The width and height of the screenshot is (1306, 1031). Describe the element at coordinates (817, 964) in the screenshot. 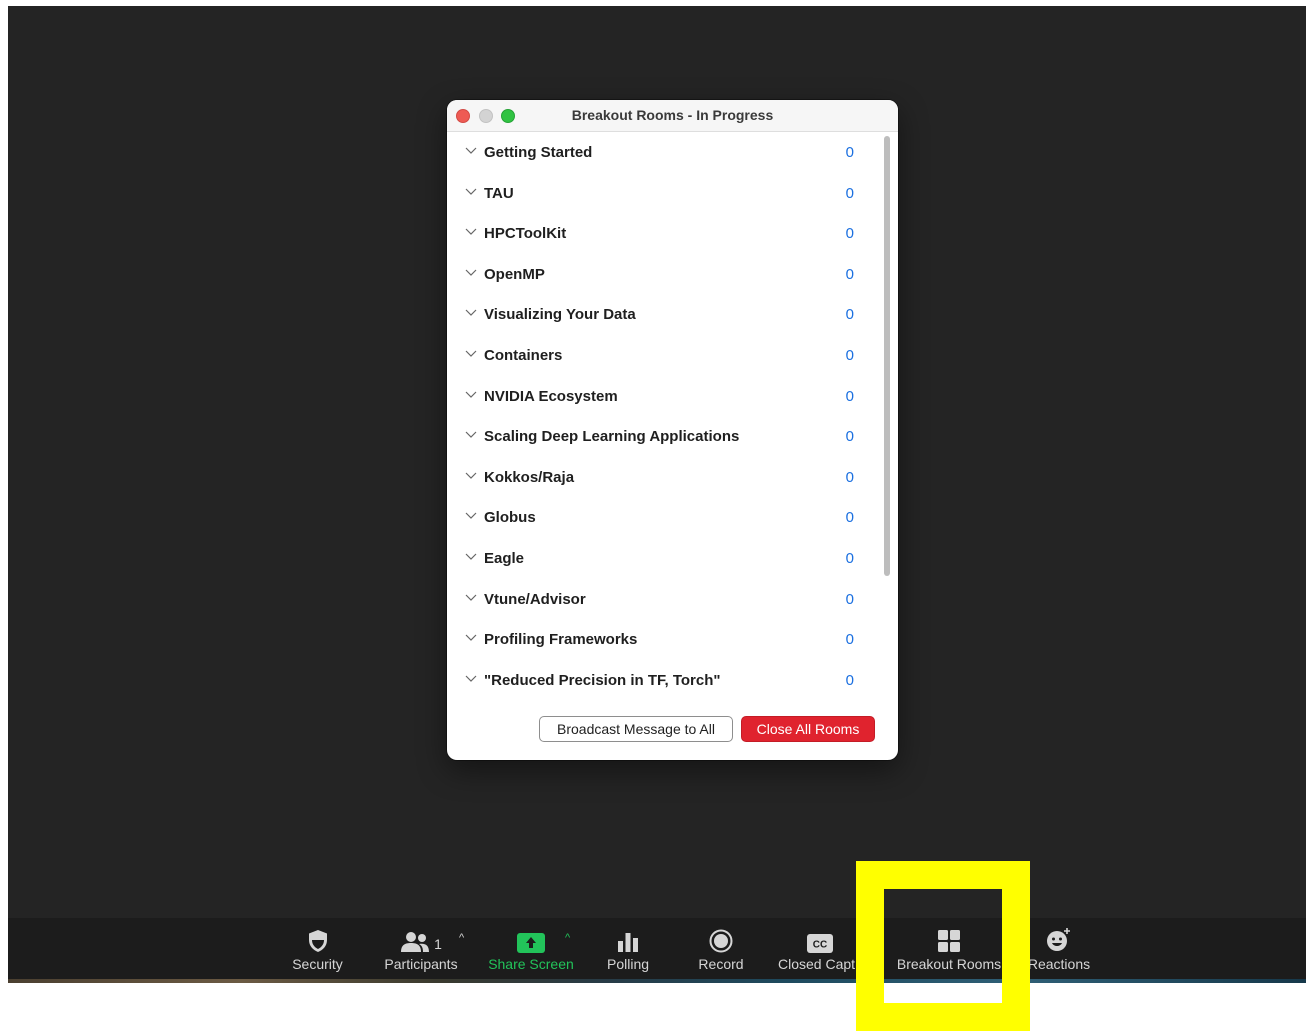

I see `closed-captions-label: Closed Capt` at that location.